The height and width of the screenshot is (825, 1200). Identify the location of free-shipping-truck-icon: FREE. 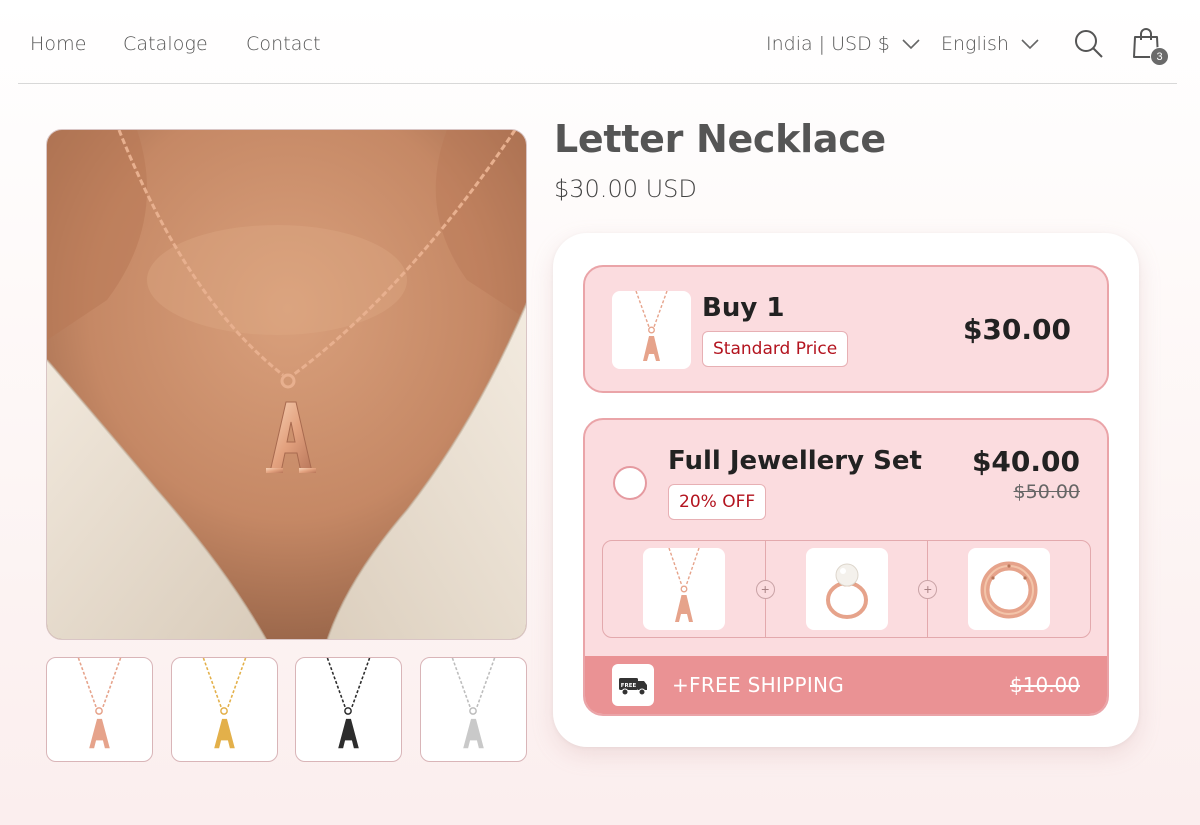
(633, 685).